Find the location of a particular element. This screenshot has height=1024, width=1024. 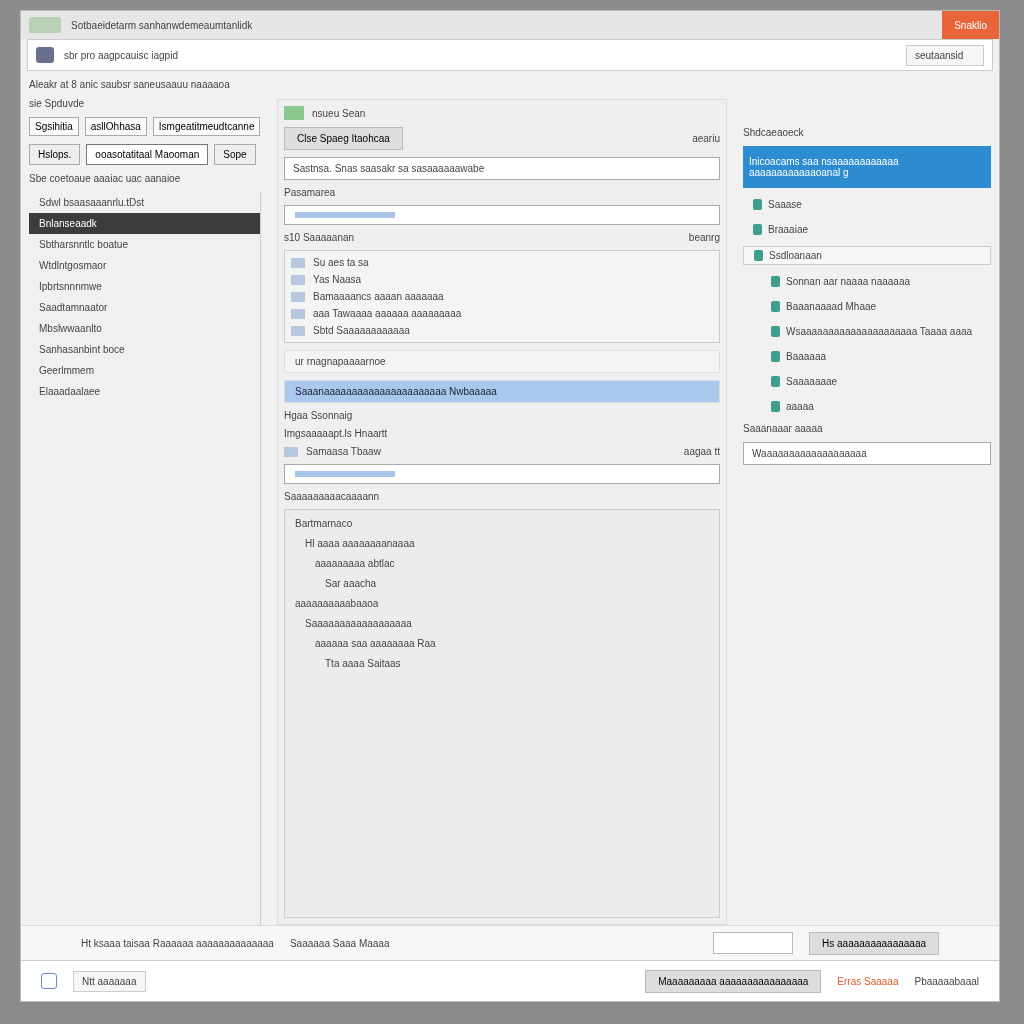

status-text: Saaaaaa Saaa Maaaa is located at coordinates (339, 943).